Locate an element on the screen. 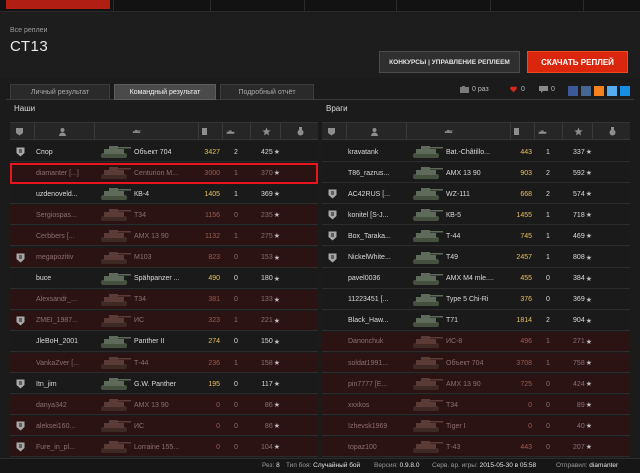  version-value: 0.9.8.0 is located at coordinates (409, 465).